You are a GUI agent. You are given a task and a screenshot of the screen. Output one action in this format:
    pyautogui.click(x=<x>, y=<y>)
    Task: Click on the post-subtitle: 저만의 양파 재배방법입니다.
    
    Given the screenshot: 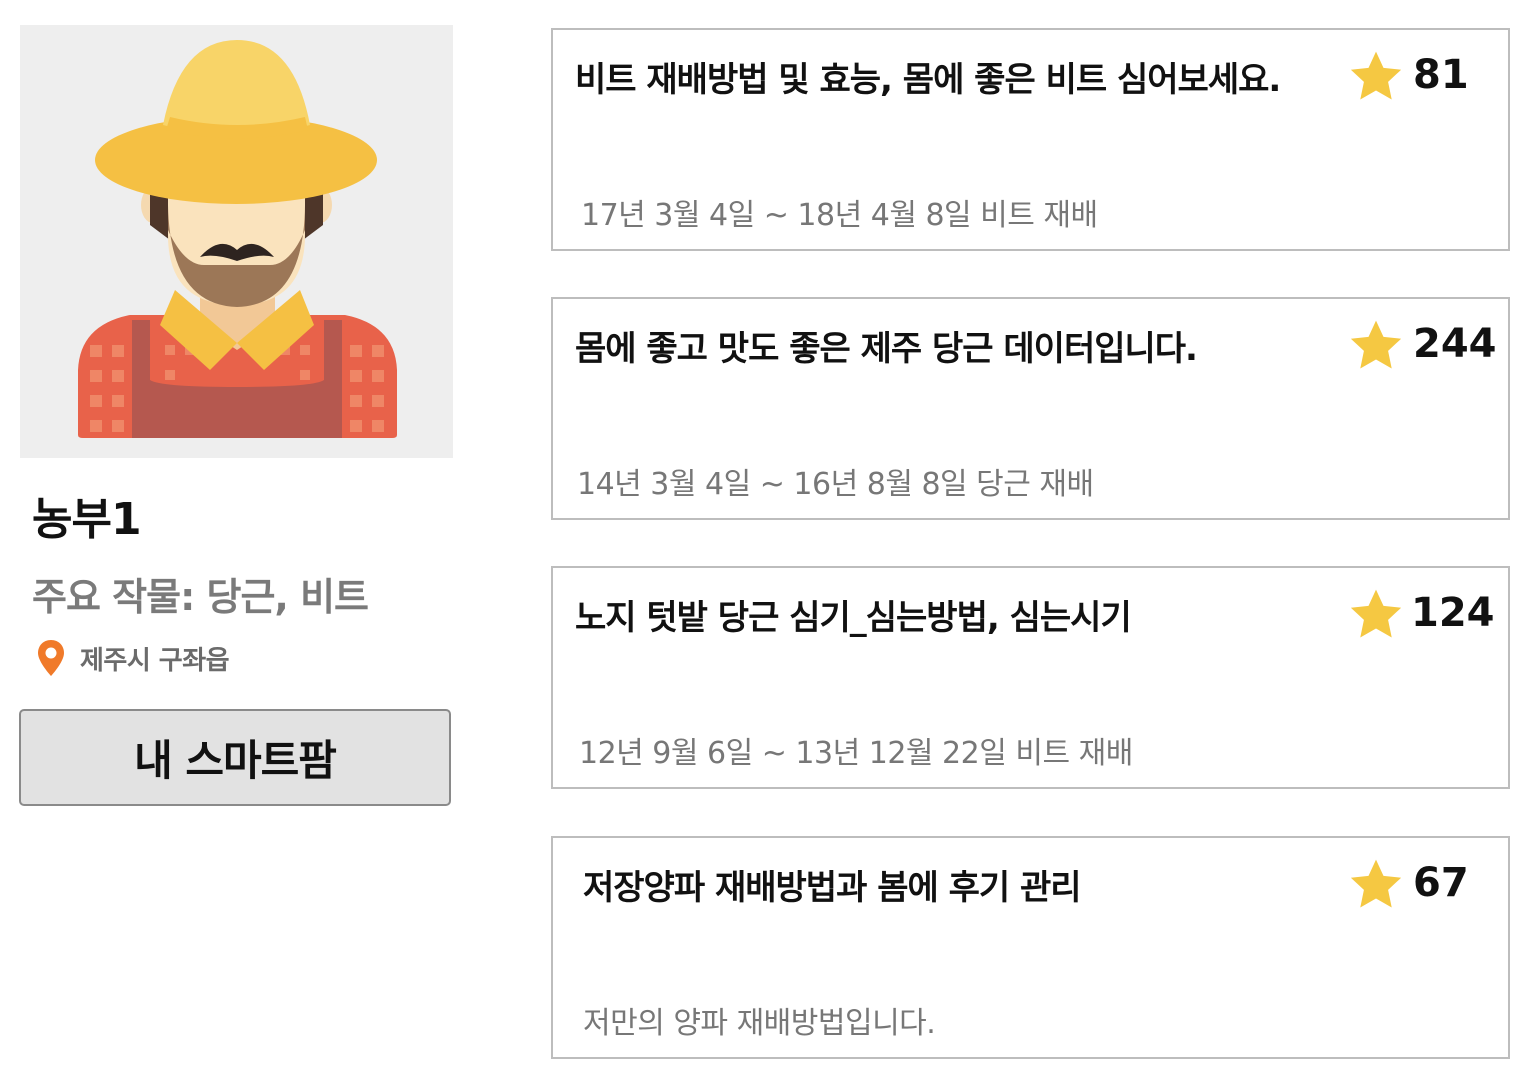 What is the action you would take?
    pyautogui.click(x=759, y=1023)
    